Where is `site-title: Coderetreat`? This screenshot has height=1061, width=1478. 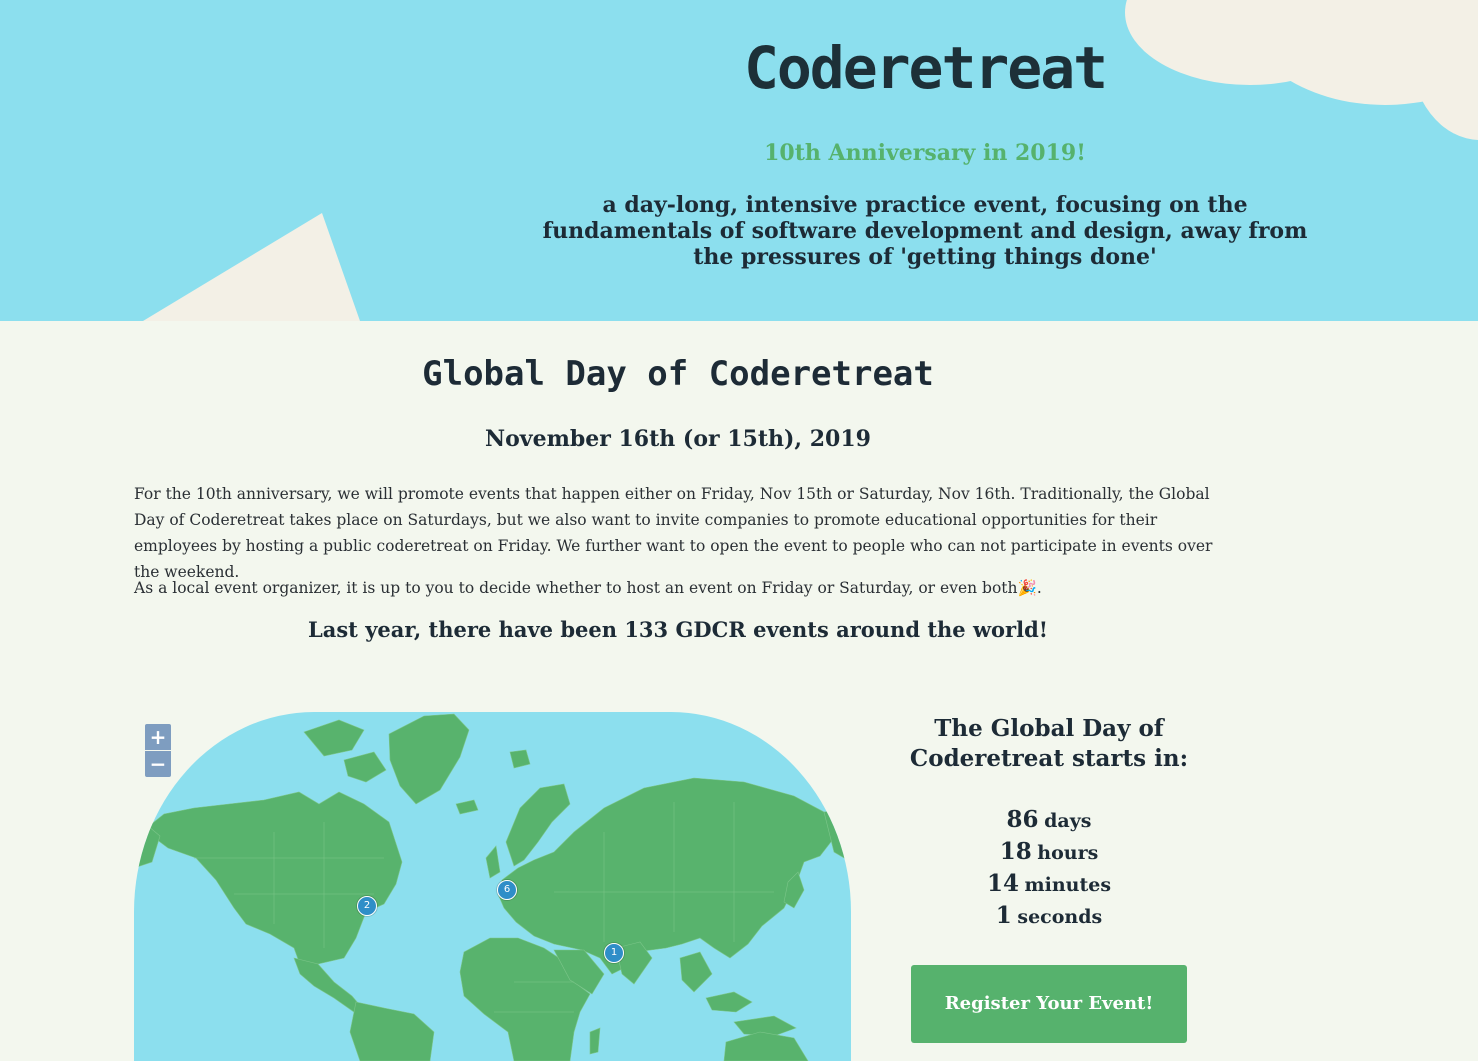
site-title: Coderetreat is located at coordinates (925, 68).